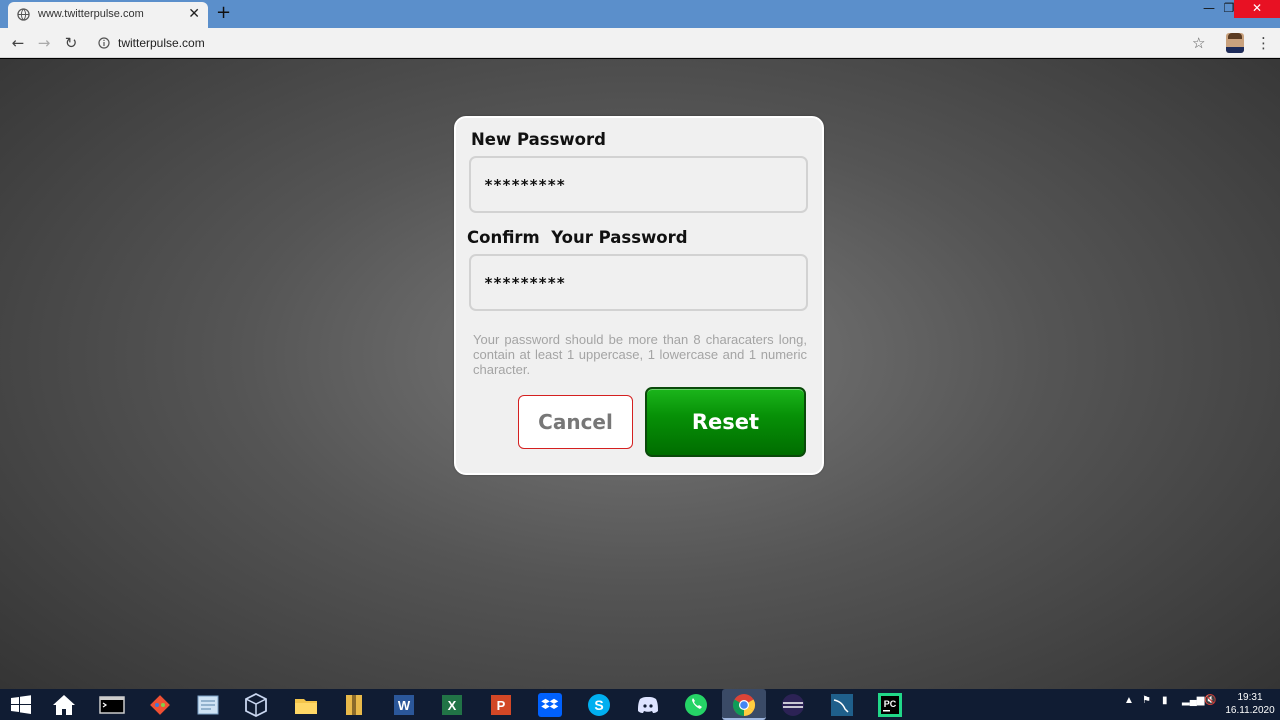  Describe the element at coordinates (538, 139) in the screenshot. I see `new-password-label: New Password` at that location.